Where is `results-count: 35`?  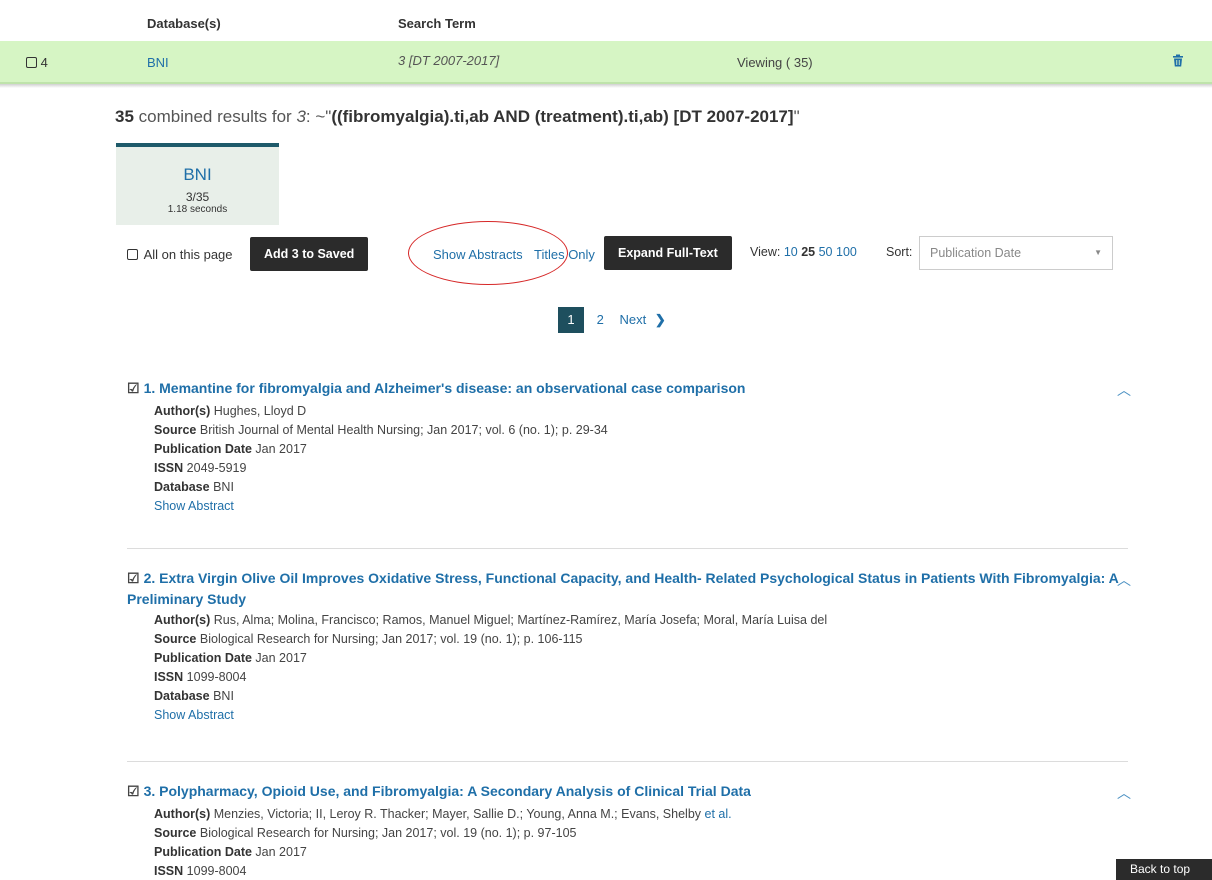 results-count: 35 is located at coordinates (124, 116).